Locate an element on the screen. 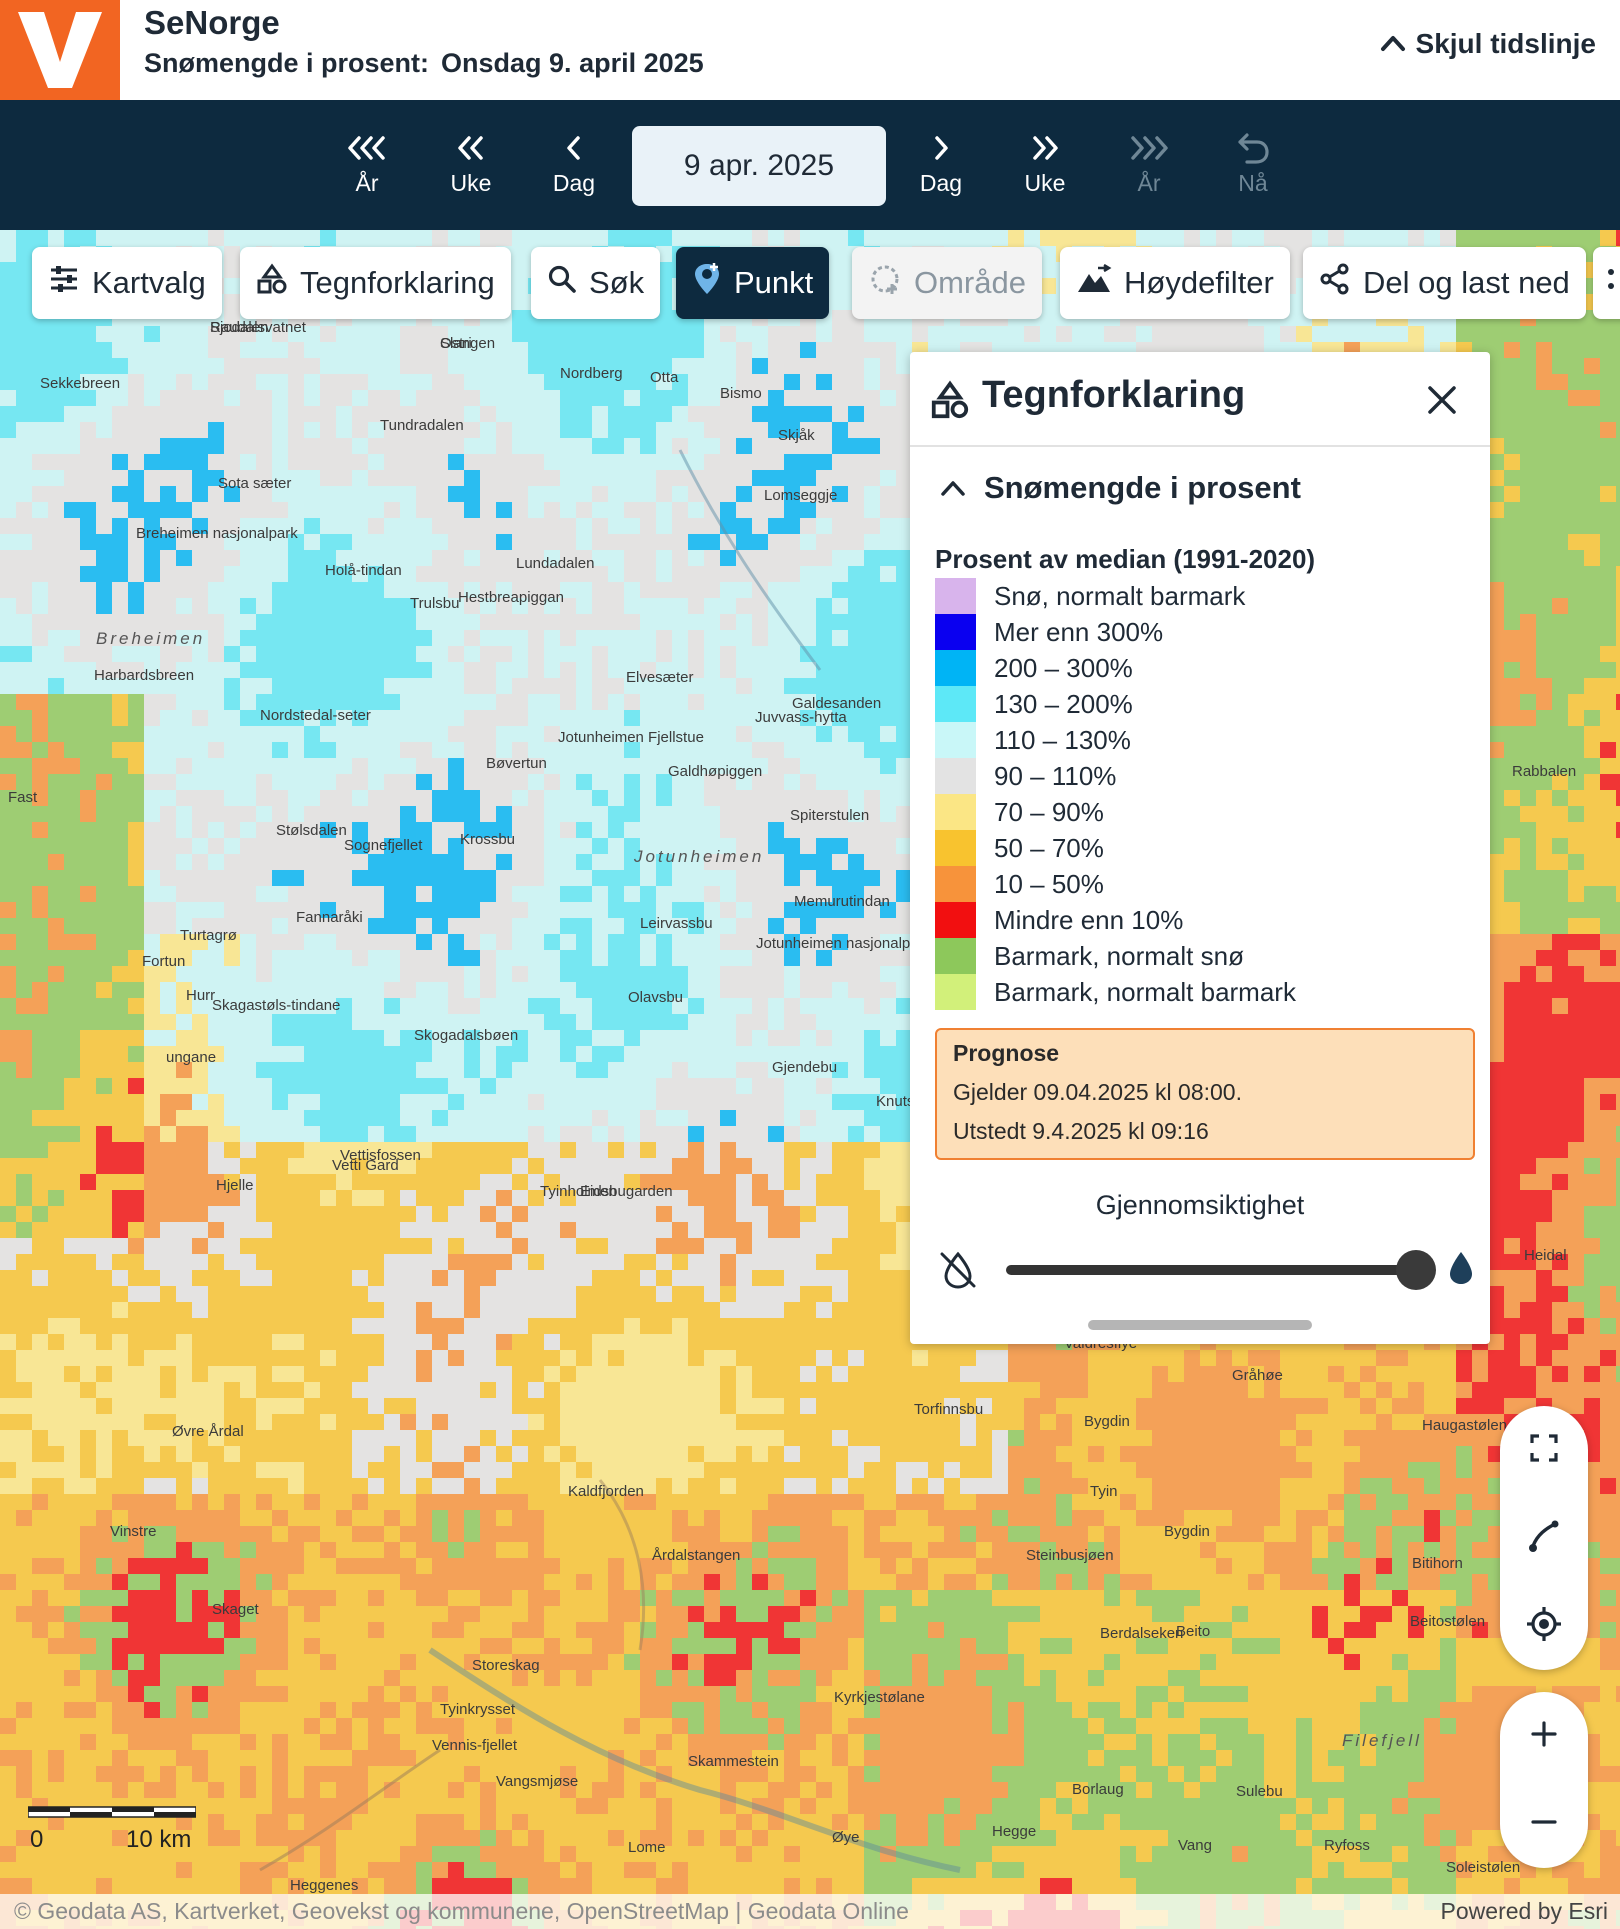 The image size is (1620, 1929). hide-timeline-button: Skjul tidslinje is located at coordinates (1488, 44).